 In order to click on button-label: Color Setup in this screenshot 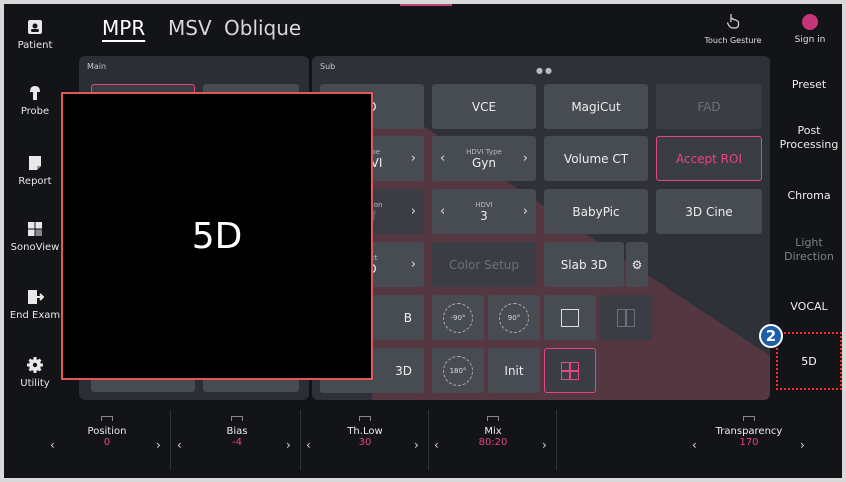, I will do `click(484, 264)`.